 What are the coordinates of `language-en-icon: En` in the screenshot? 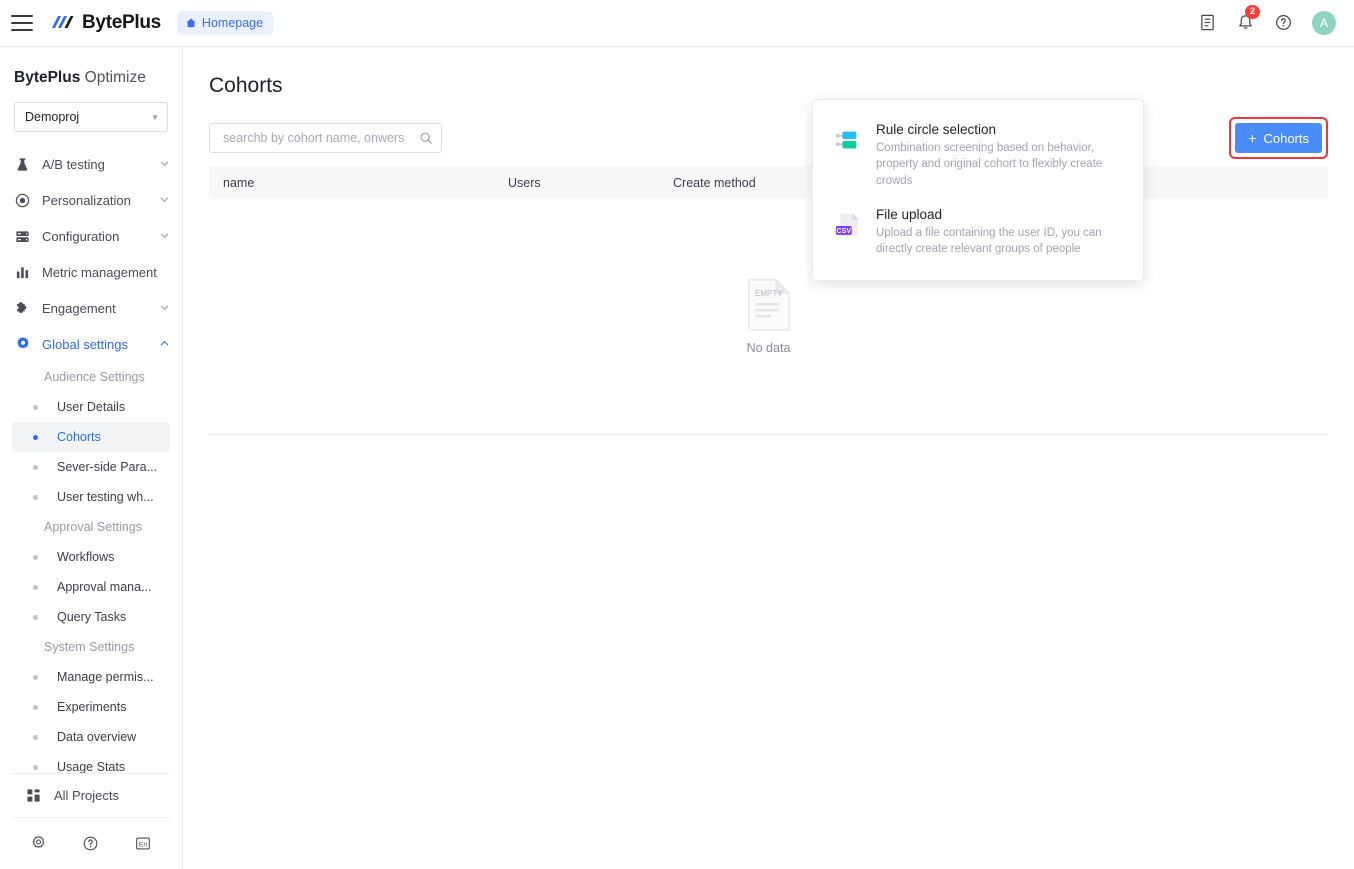 It's located at (143, 843).